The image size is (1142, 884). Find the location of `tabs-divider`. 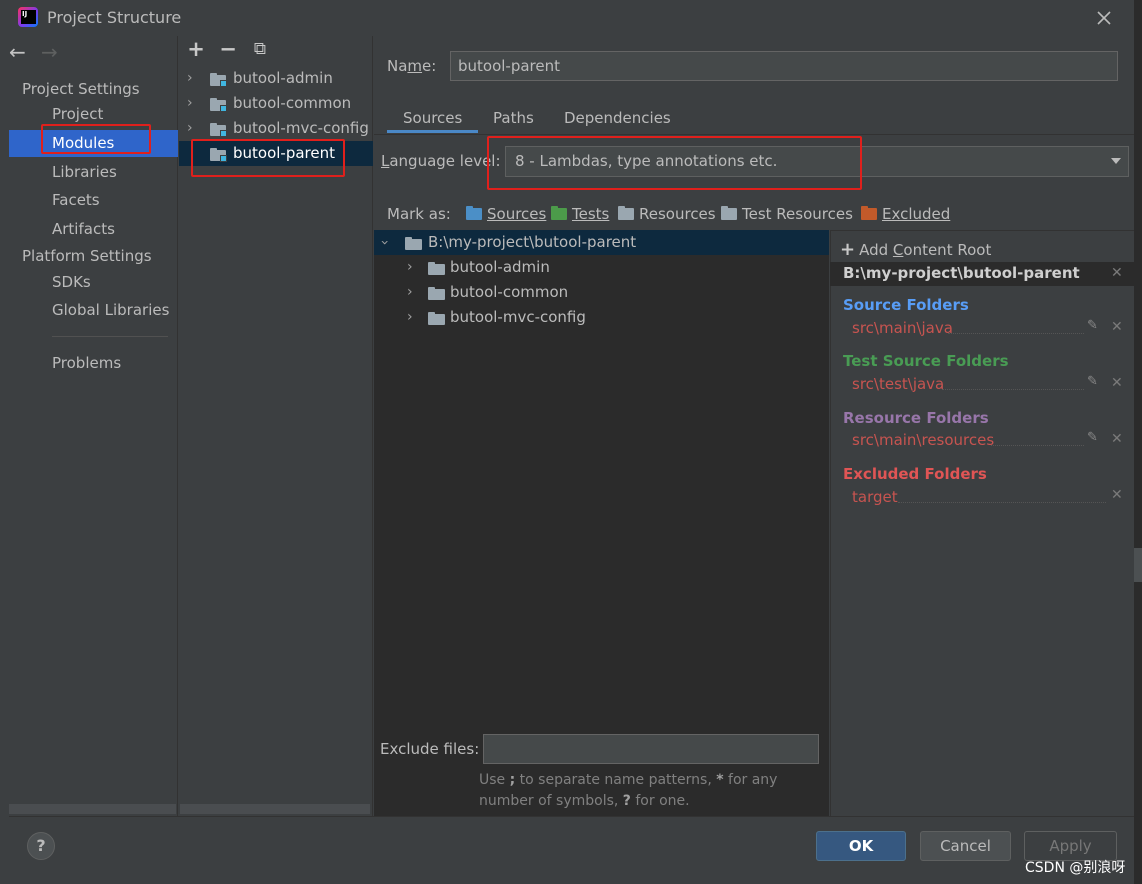

tabs-divider is located at coordinates (754, 134).